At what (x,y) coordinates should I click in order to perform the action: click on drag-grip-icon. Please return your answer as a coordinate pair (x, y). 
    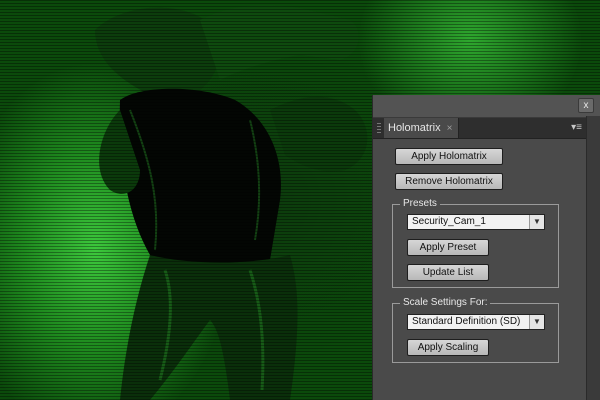
    Looking at the image, I should click on (379, 128).